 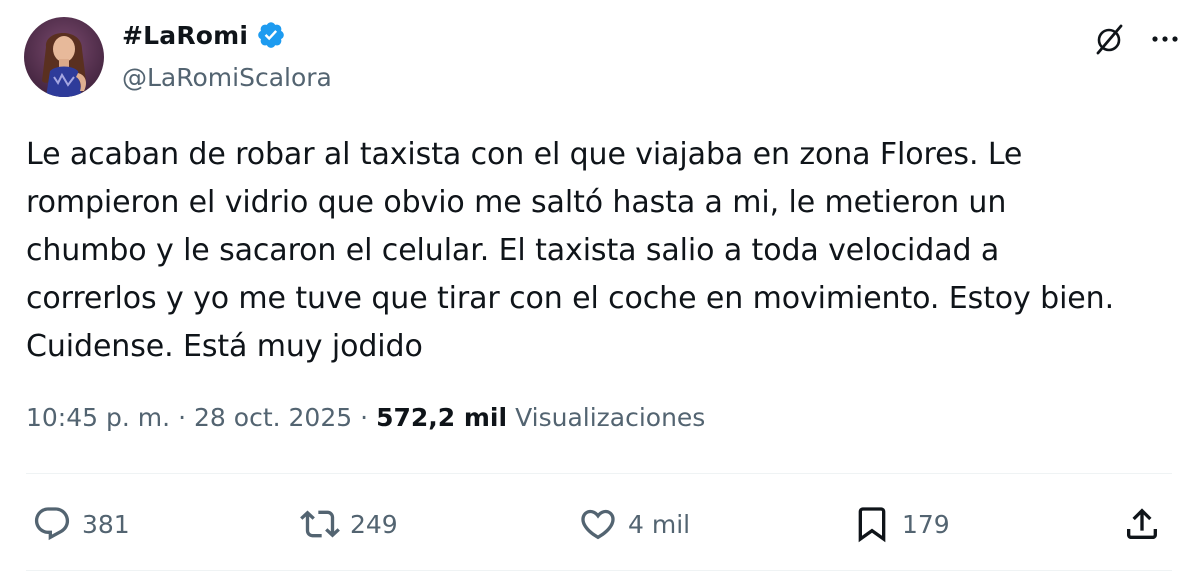 I want to click on tweet-time: 10:45 p. m., so click(x=98, y=417).